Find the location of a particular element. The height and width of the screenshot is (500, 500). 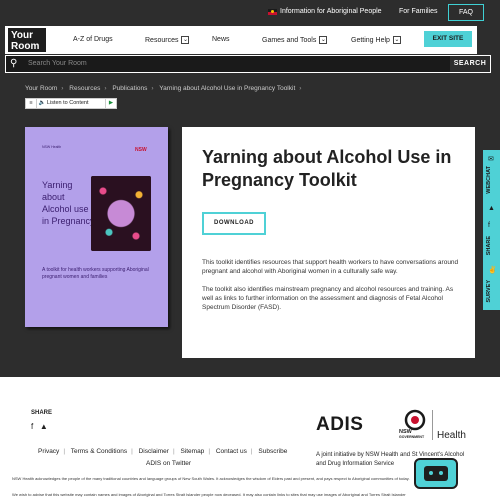

search-icon: ⚲ is located at coordinates (14, 63).